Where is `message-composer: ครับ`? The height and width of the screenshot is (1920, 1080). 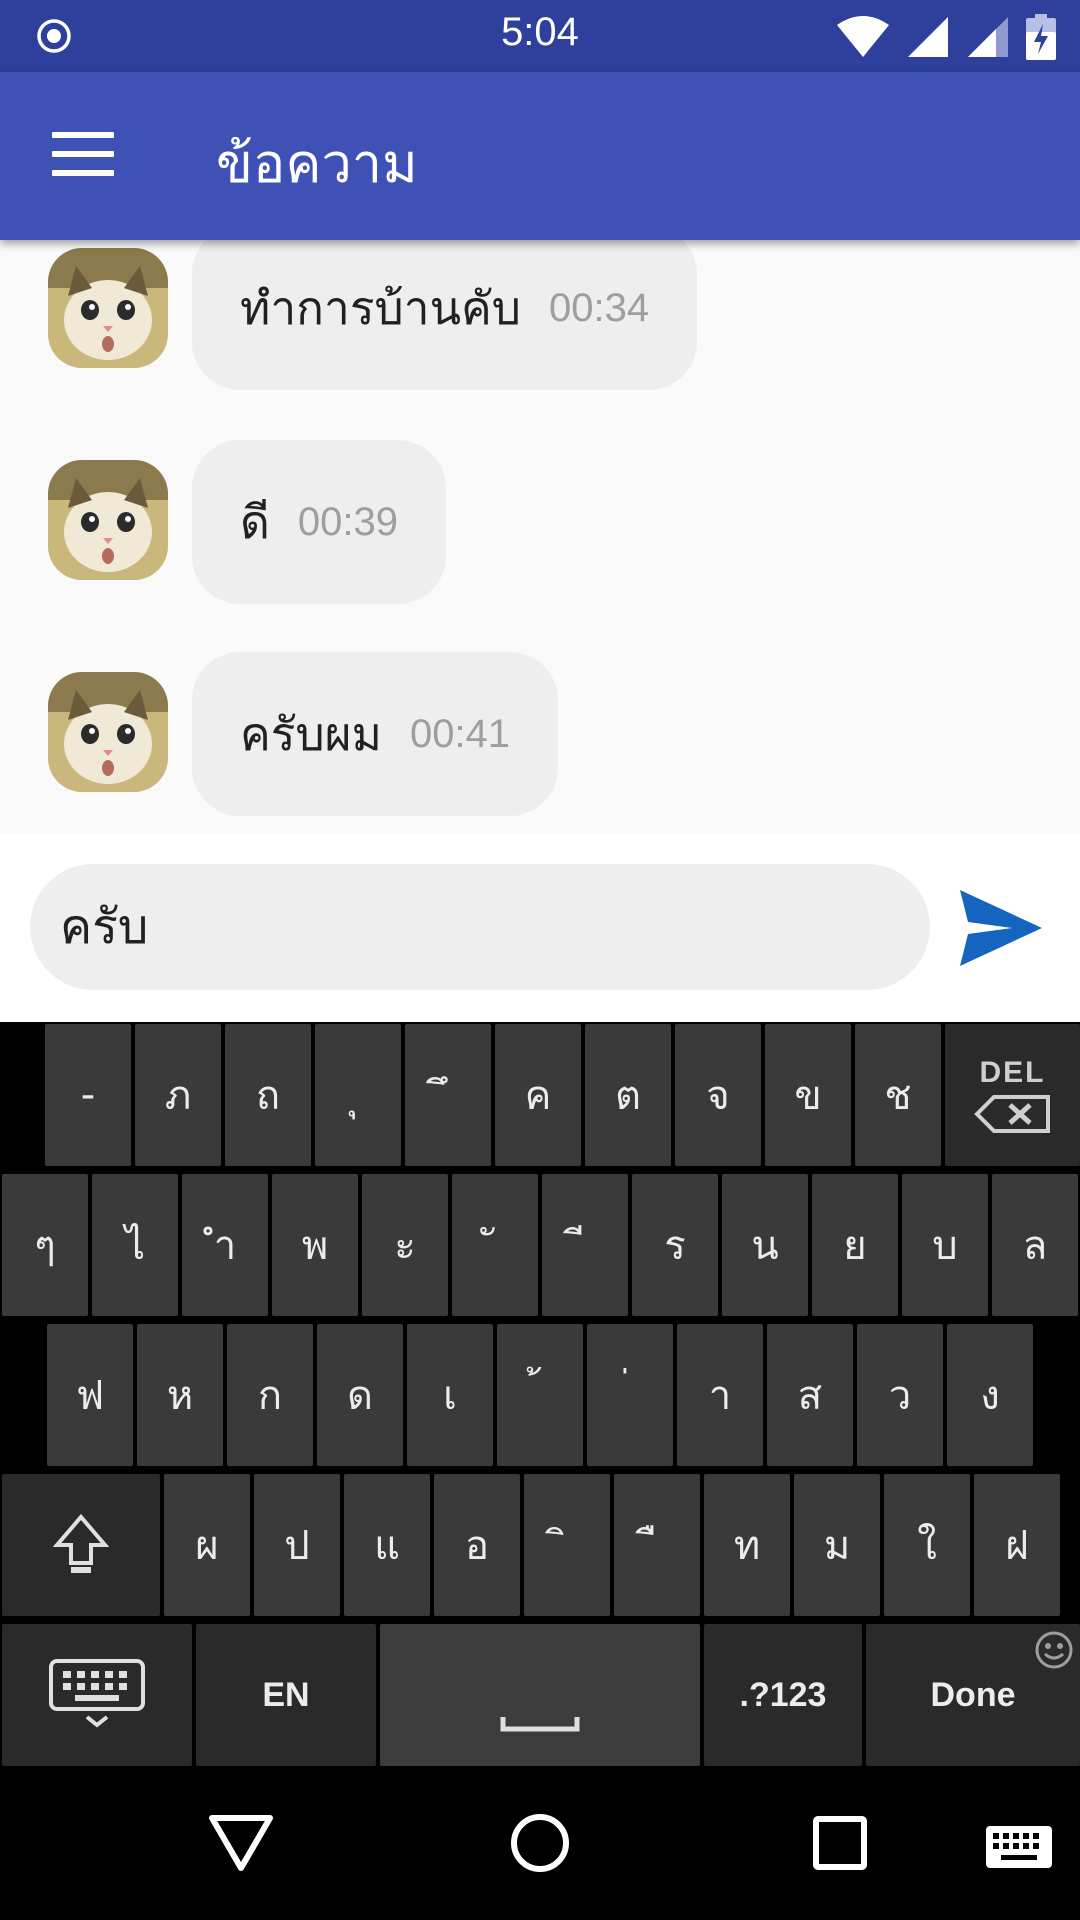 message-composer: ครับ is located at coordinates (540, 928).